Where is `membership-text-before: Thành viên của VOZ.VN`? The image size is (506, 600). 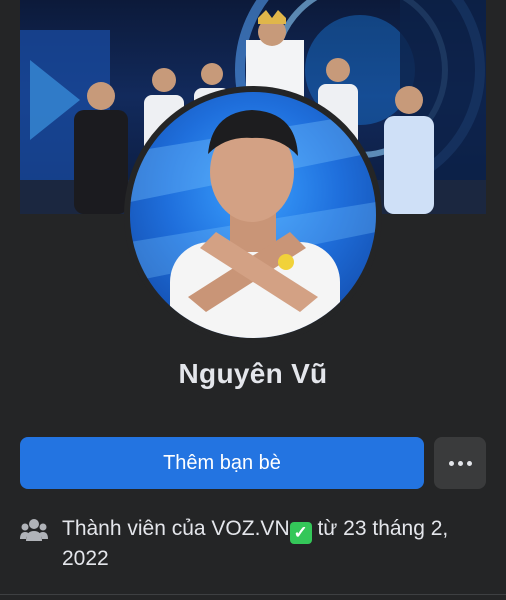
membership-text-before: Thành viên của VOZ.VN is located at coordinates (176, 528).